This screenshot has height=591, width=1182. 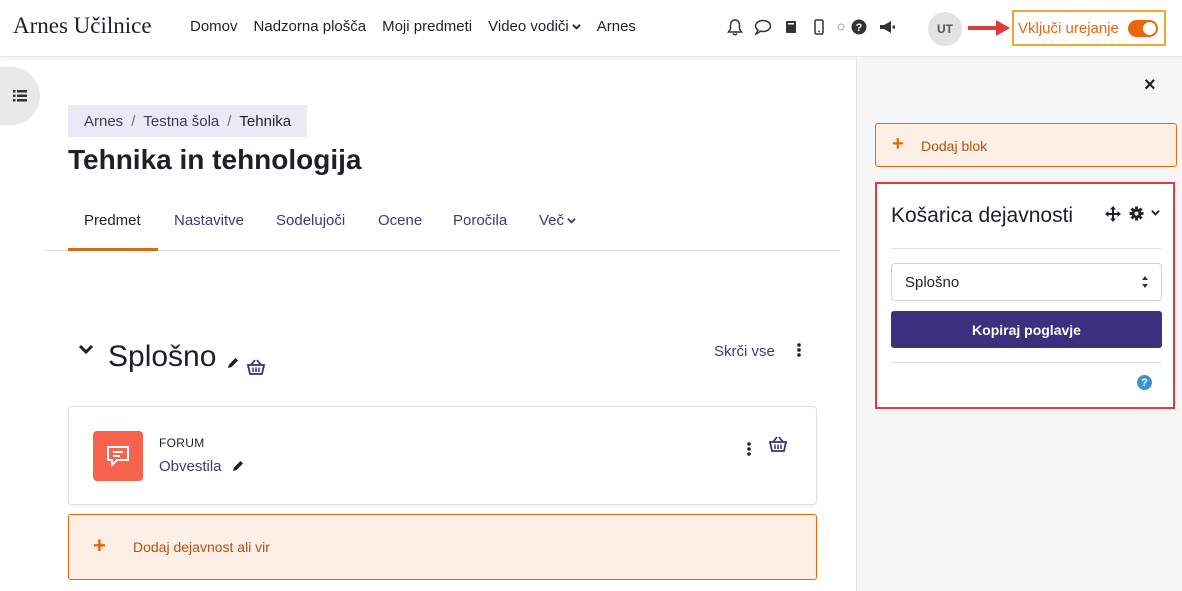 I want to click on red-arrow-annotation, so click(x=989, y=28).